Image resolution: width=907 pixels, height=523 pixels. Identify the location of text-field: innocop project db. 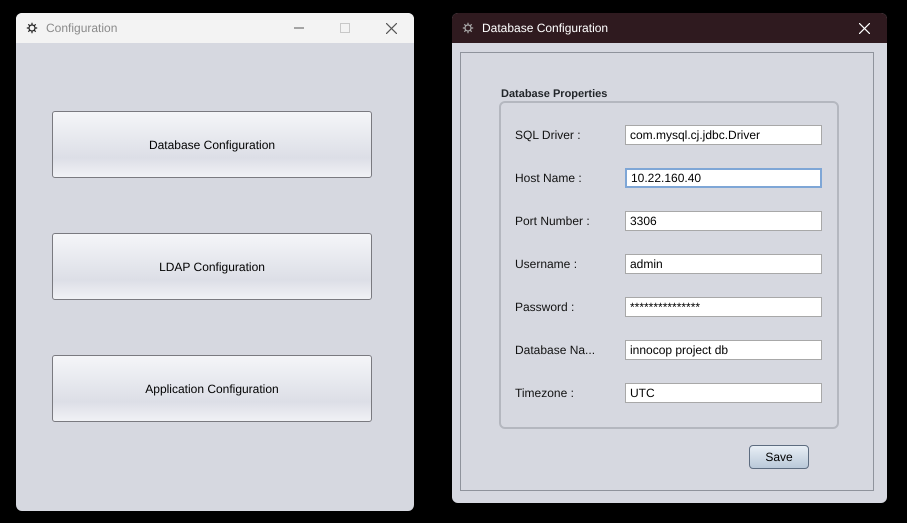
(723, 350).